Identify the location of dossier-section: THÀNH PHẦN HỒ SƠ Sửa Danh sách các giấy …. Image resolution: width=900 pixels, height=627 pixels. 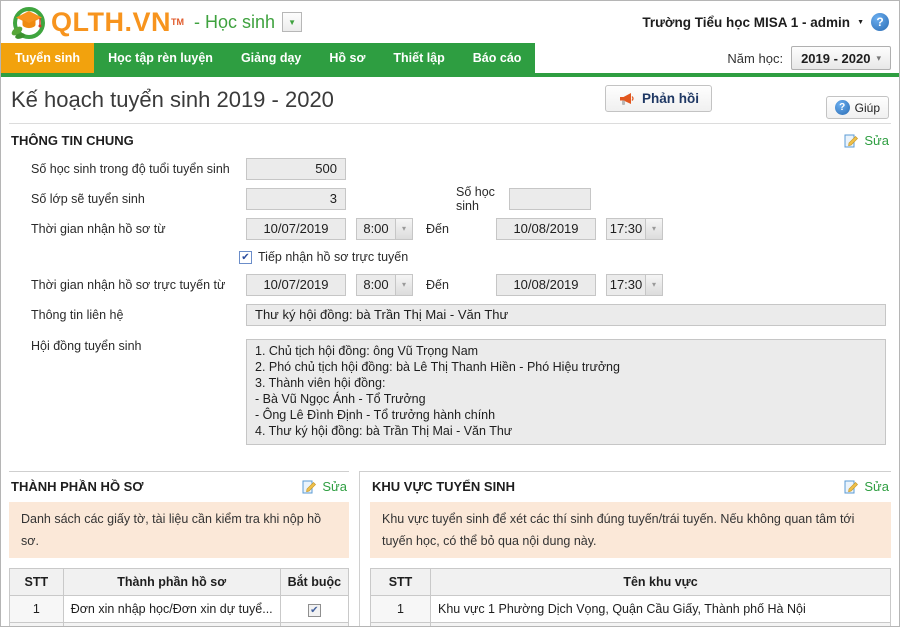
(179, 548).